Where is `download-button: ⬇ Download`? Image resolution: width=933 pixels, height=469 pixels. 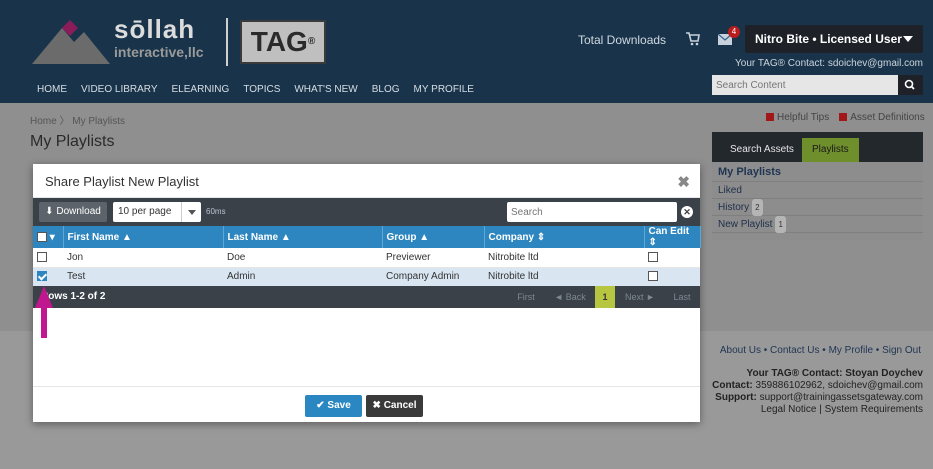
download-button: ⬇ Download is located at coordinates (73, 212).